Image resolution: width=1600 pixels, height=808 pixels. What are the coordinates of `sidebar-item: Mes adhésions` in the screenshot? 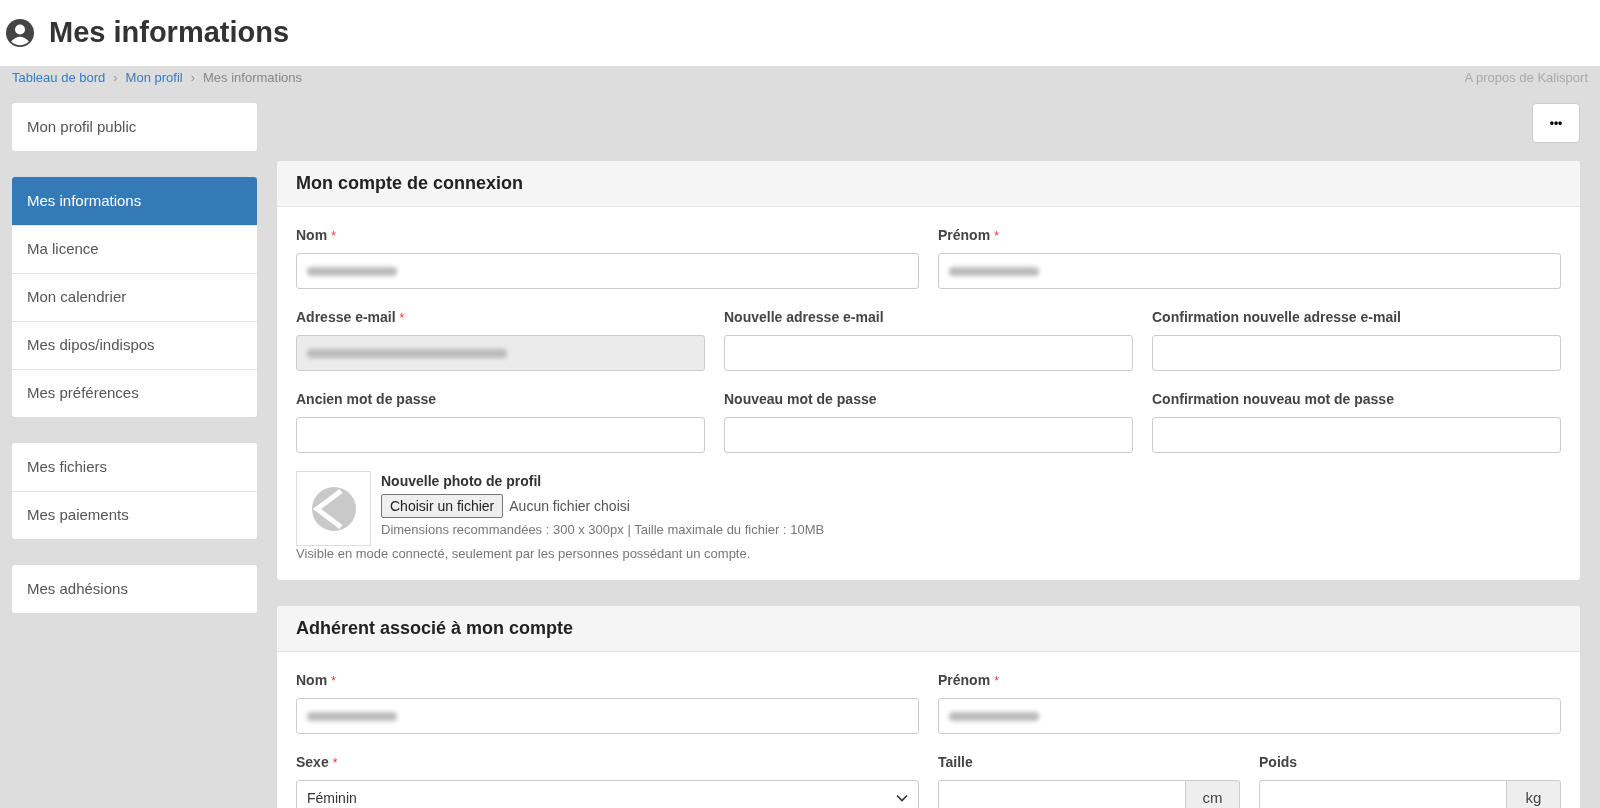 It's located at (134, 589).